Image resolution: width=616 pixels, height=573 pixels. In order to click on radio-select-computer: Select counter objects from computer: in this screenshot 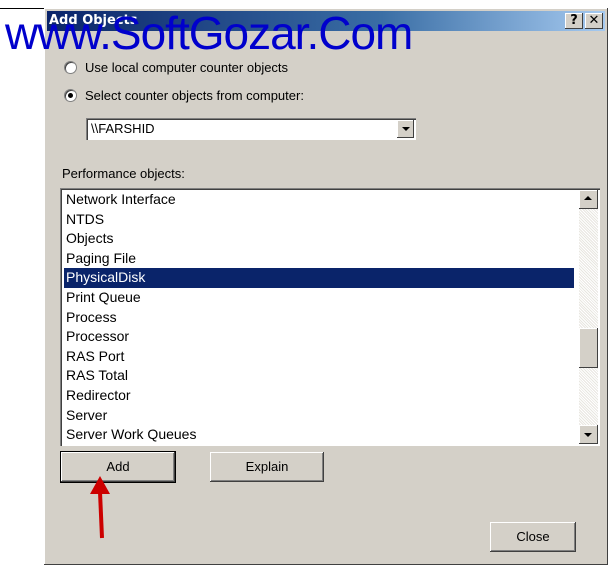, I will do `click(184, 95)`.